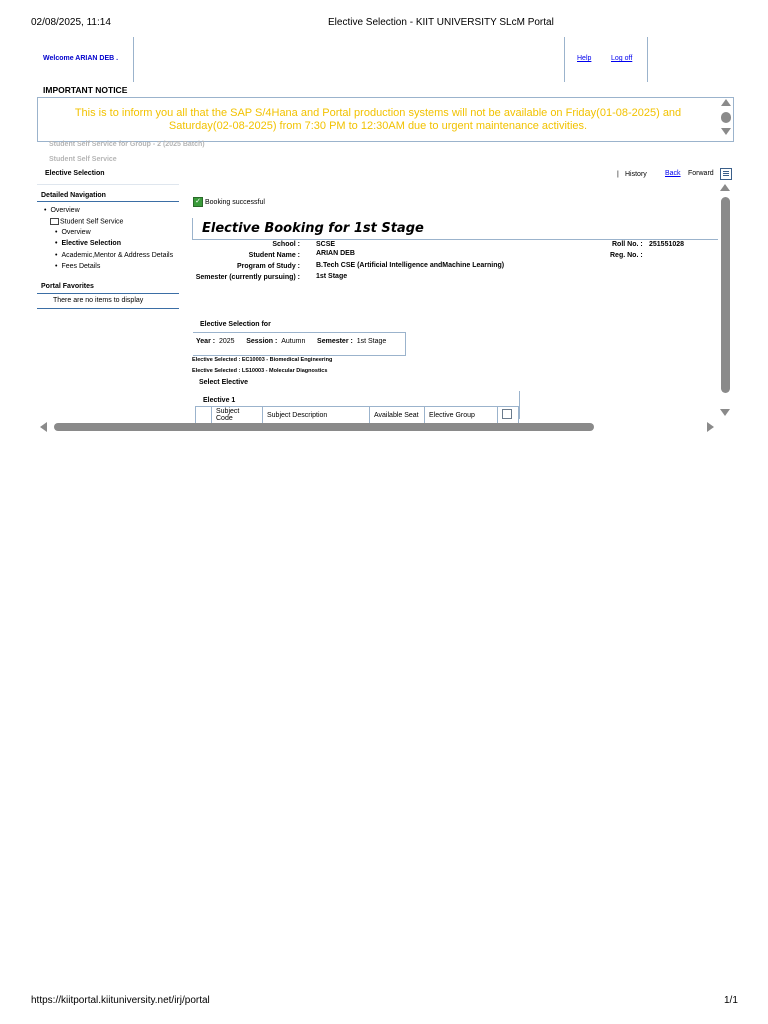  I want to click on booking-title: Elective Booking for 1st Stage, so click(313, 228).